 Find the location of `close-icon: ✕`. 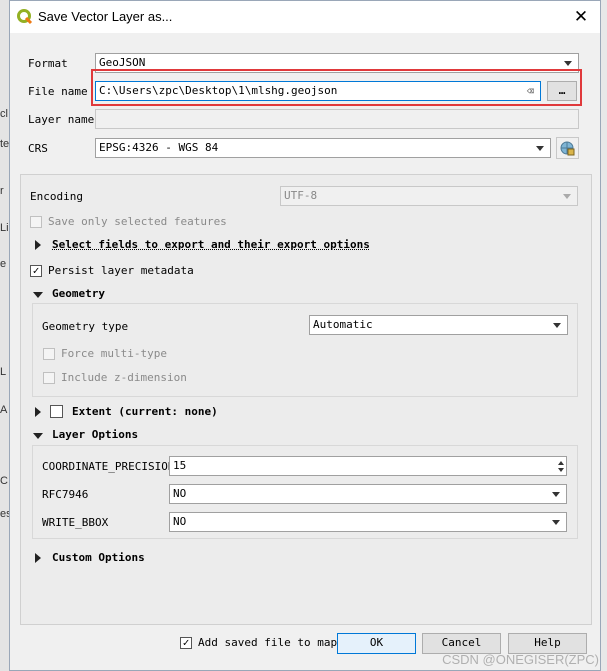

close-icon: ✕ is located at coordinates (581, 17).